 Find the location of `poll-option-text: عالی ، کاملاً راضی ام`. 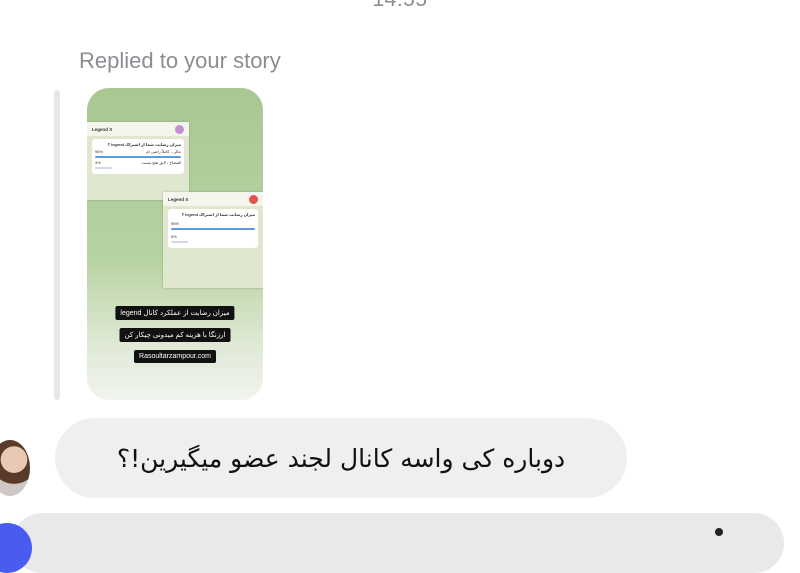

poll-option-text: عالی ، کاملاً راضی ام is located at coordinates (163, 151).